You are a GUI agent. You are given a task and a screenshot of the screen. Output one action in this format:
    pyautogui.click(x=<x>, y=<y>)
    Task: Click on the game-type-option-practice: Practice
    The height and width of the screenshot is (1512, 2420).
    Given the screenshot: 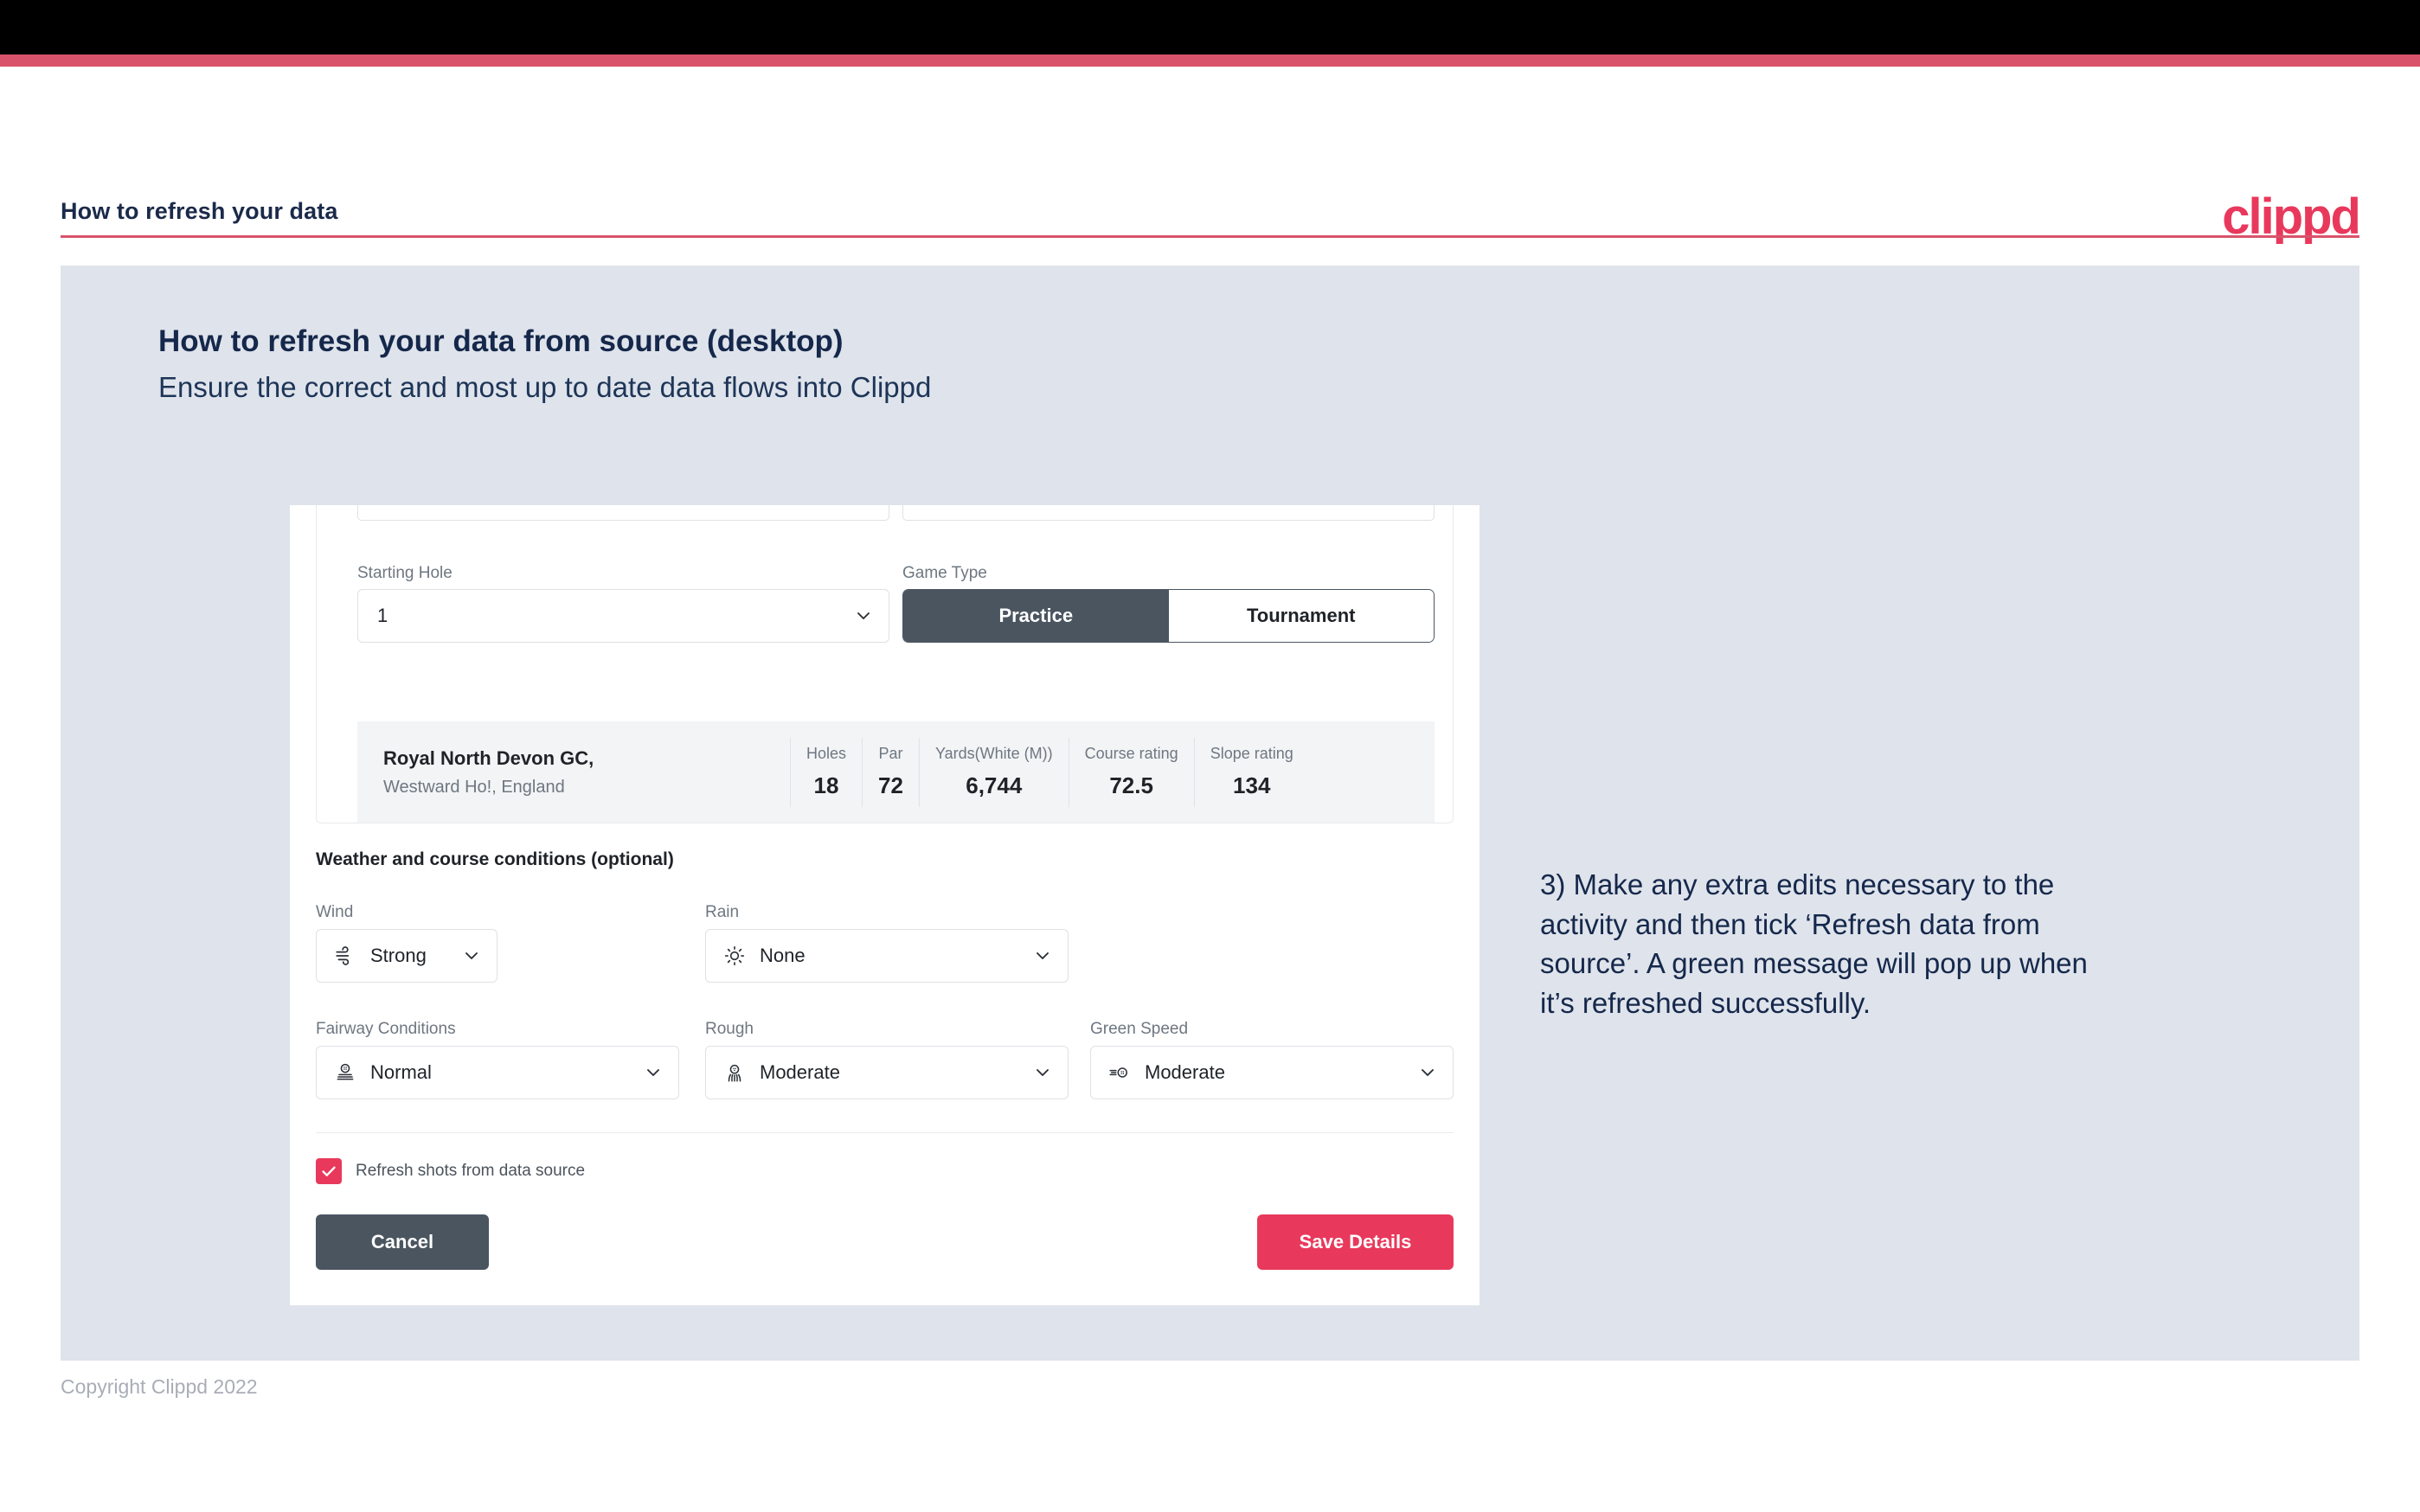 What is the action you would take?
    pyautogui.click(x=1036, y=616)
    